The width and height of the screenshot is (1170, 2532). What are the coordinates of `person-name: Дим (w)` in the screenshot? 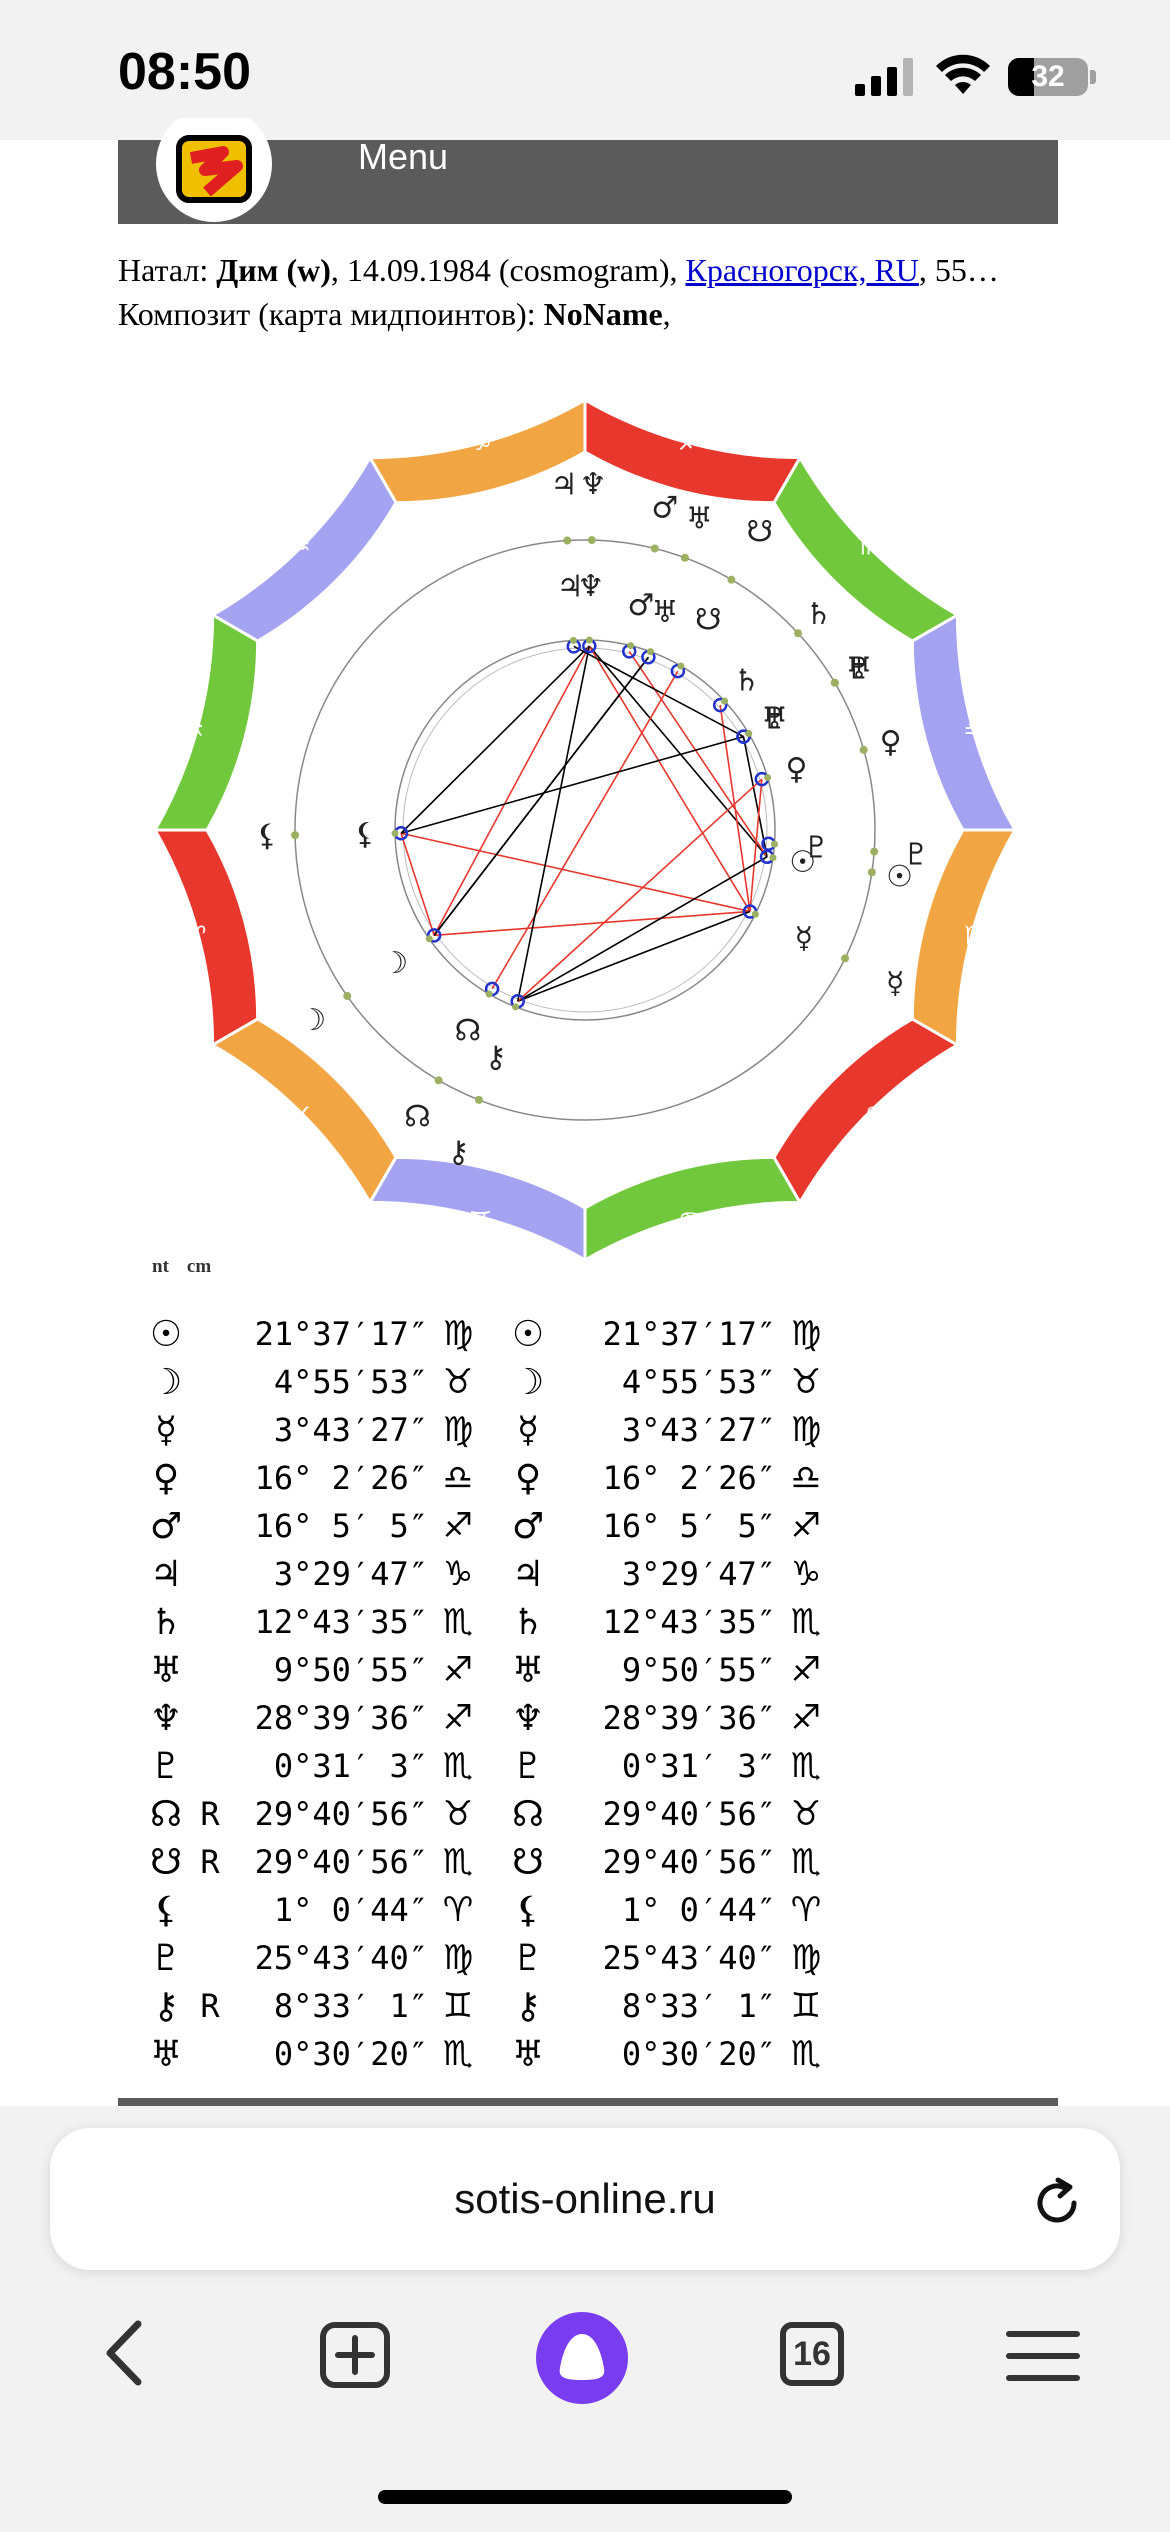 It's located at (273, 270).